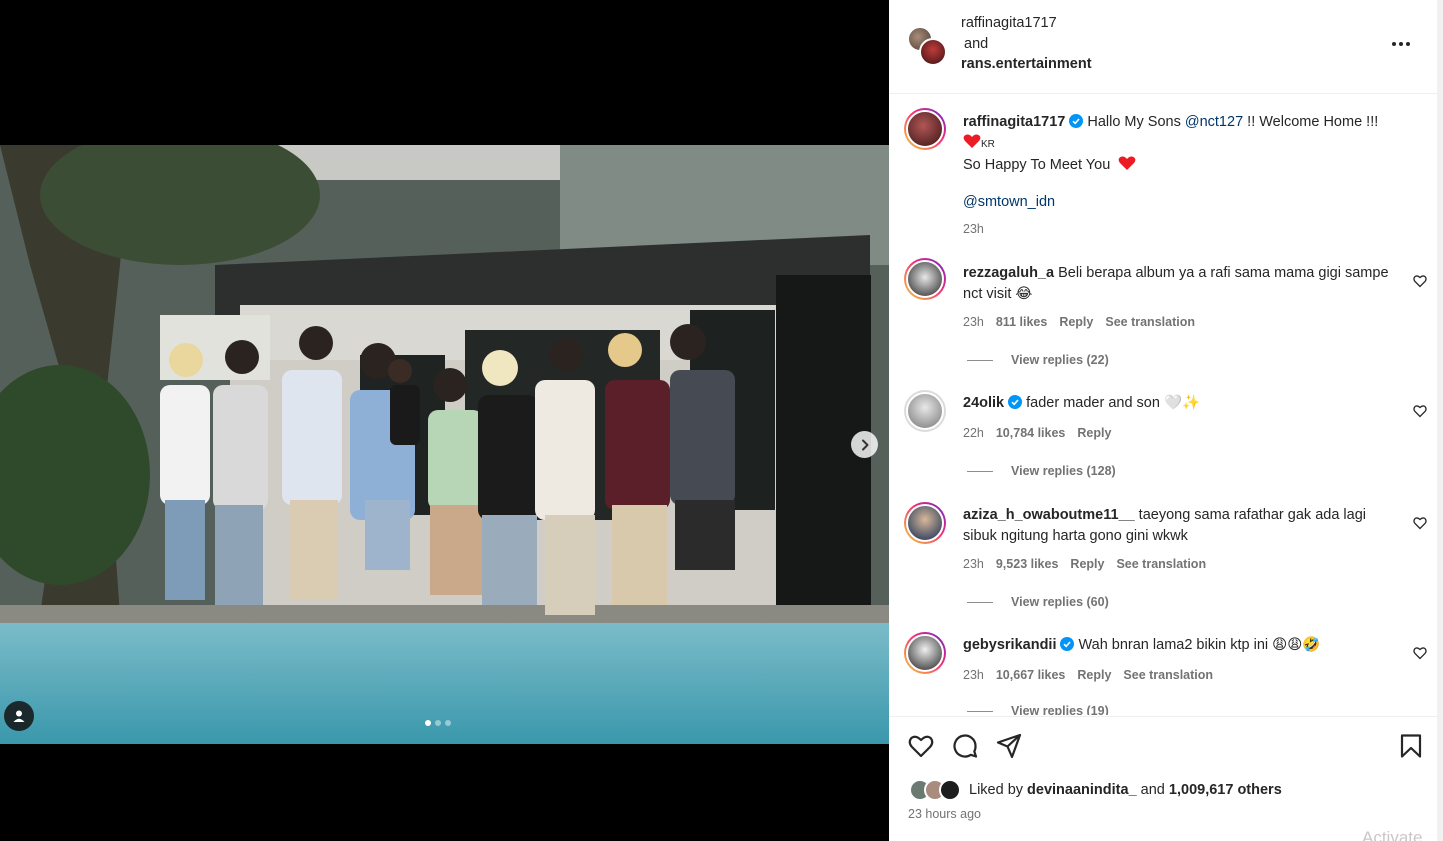 The width and height of the screenshot is (1443, 841). I want to click on comment-time: 22h, so click(973, 433).